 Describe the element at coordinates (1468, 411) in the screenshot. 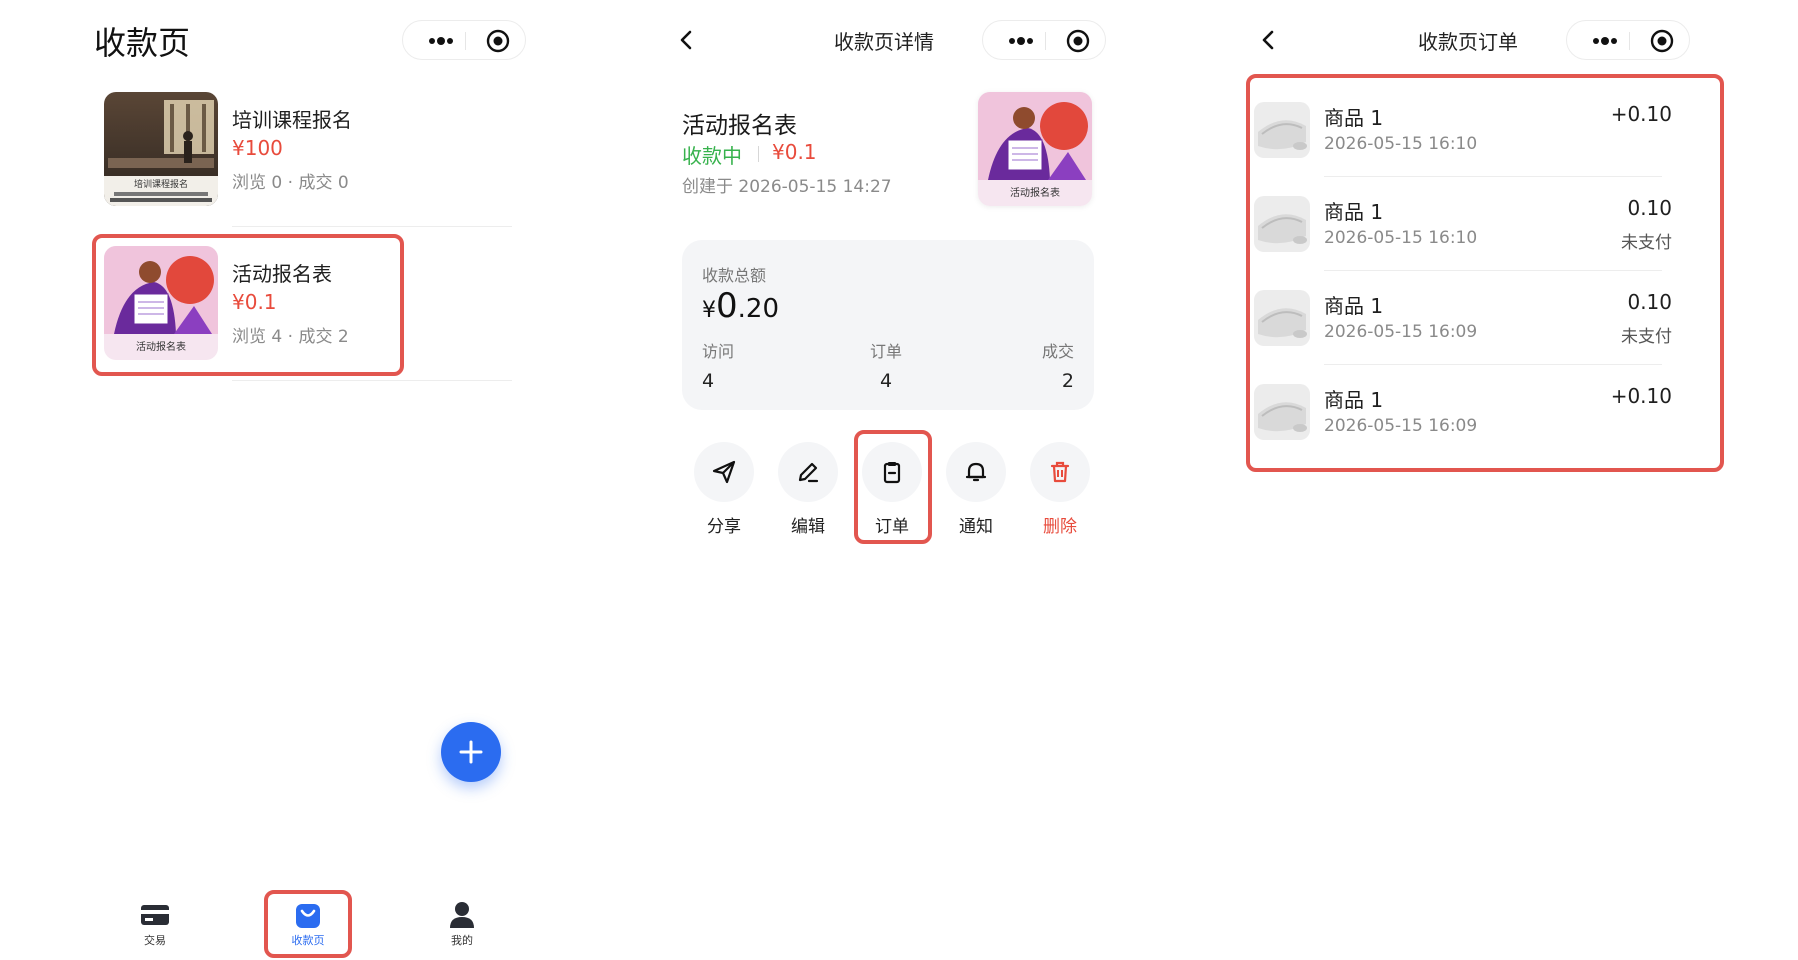

I see `order-row: 商品 1 2026-05-15 16:09 +0.10` at that location.